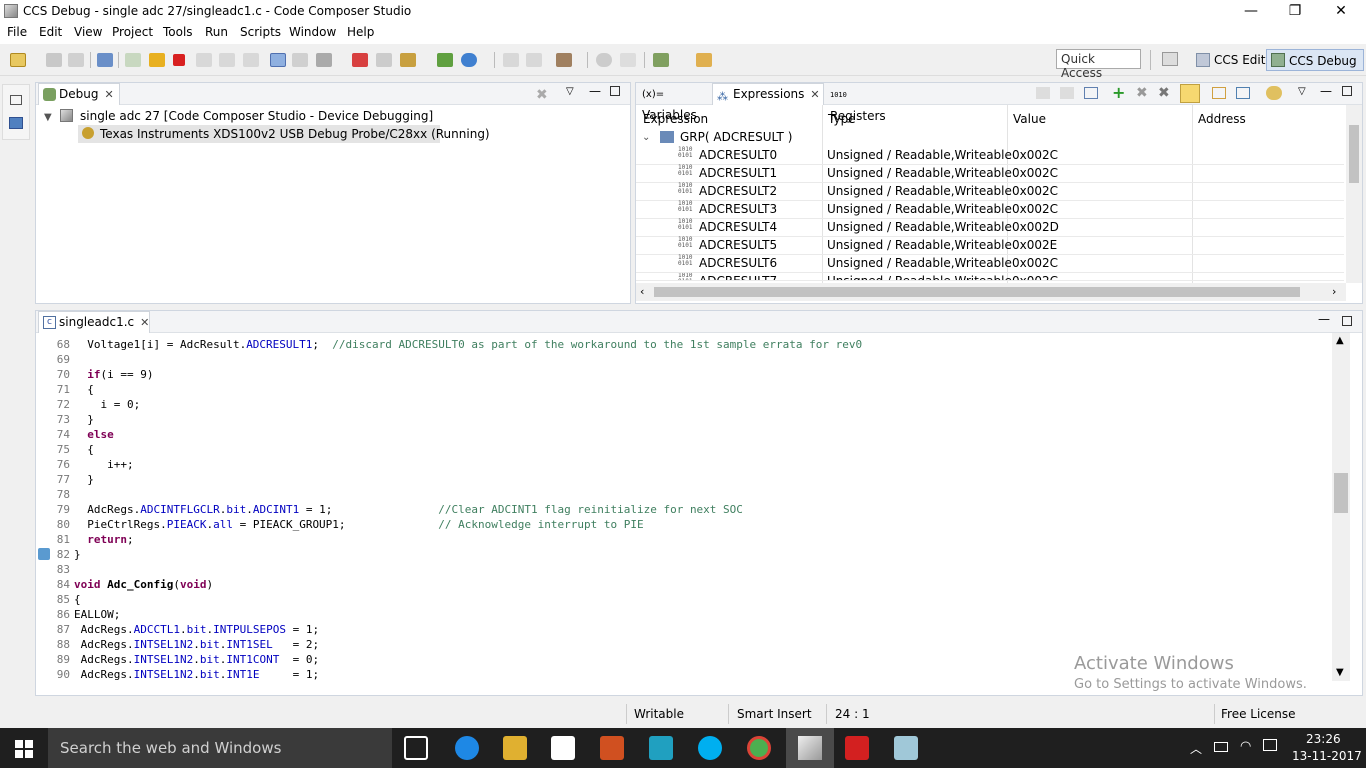  I want to click on tab-variables: (x)= Variables, so click(675, 102).